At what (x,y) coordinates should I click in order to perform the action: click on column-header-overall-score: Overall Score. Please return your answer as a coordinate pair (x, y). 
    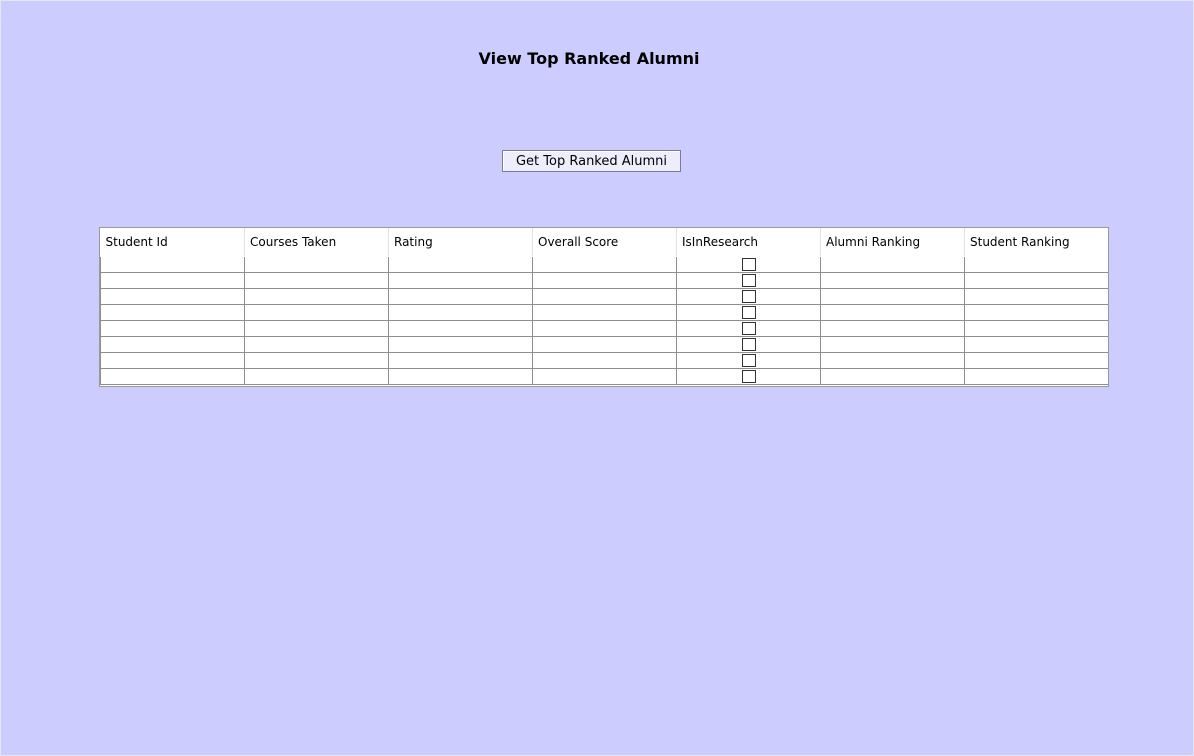
    Looking at the image, I should click on (604, 242).